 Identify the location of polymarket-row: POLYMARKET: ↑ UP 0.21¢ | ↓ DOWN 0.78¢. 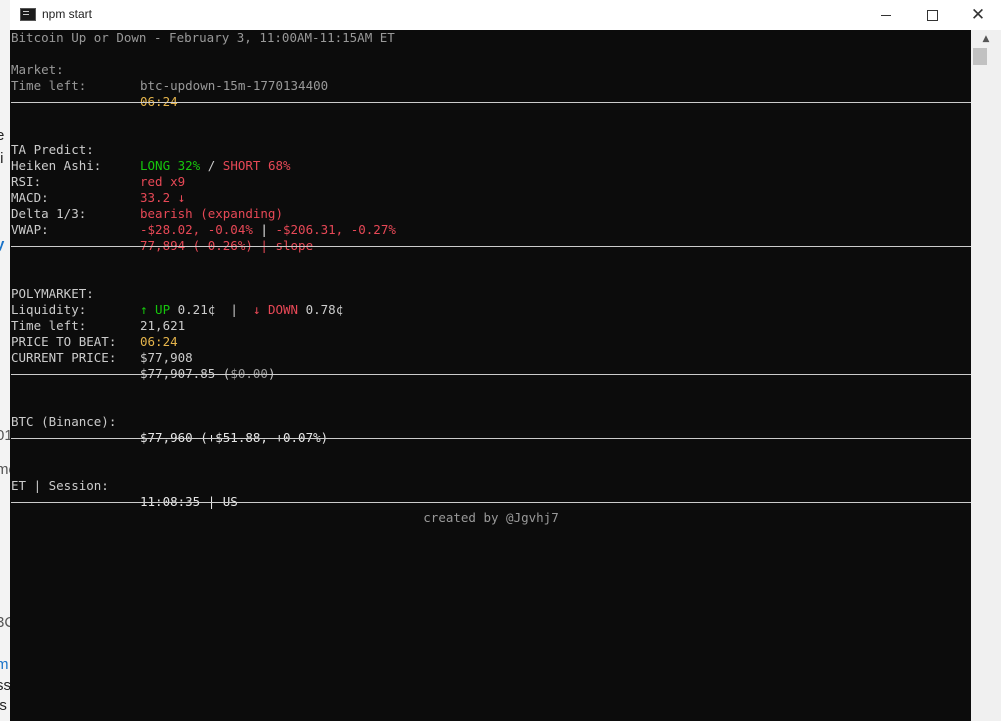
(177, 293).